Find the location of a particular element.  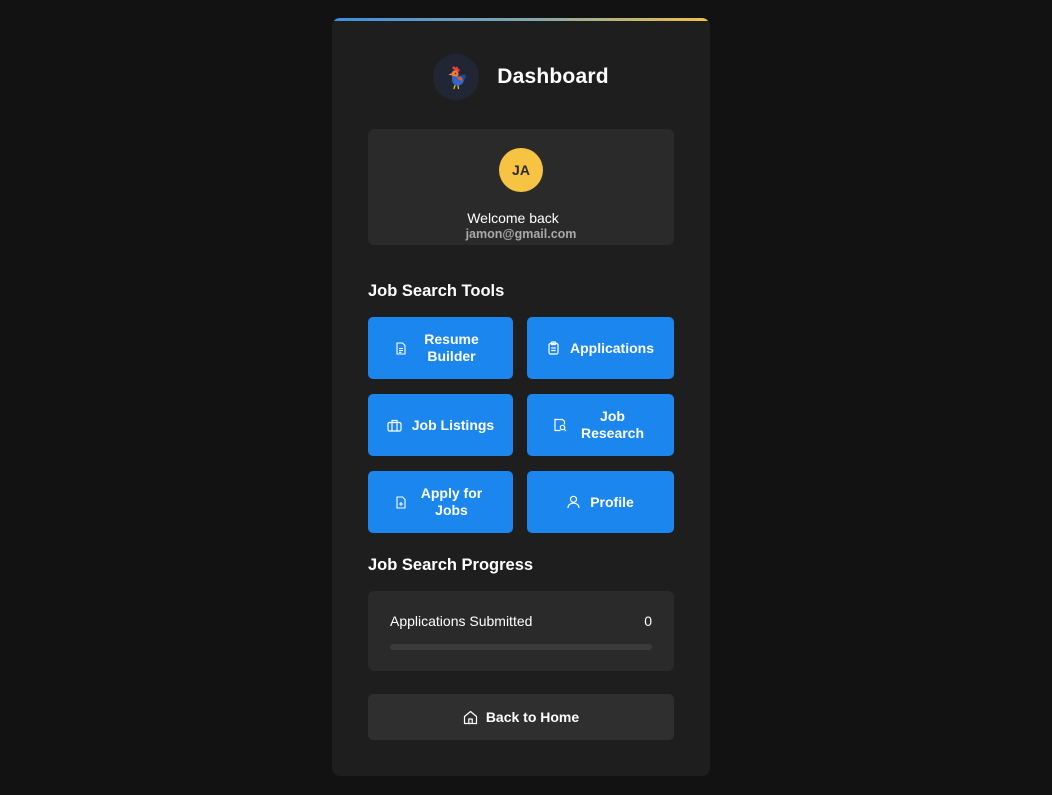

document-search-icon is located at coordinates (559, 425).